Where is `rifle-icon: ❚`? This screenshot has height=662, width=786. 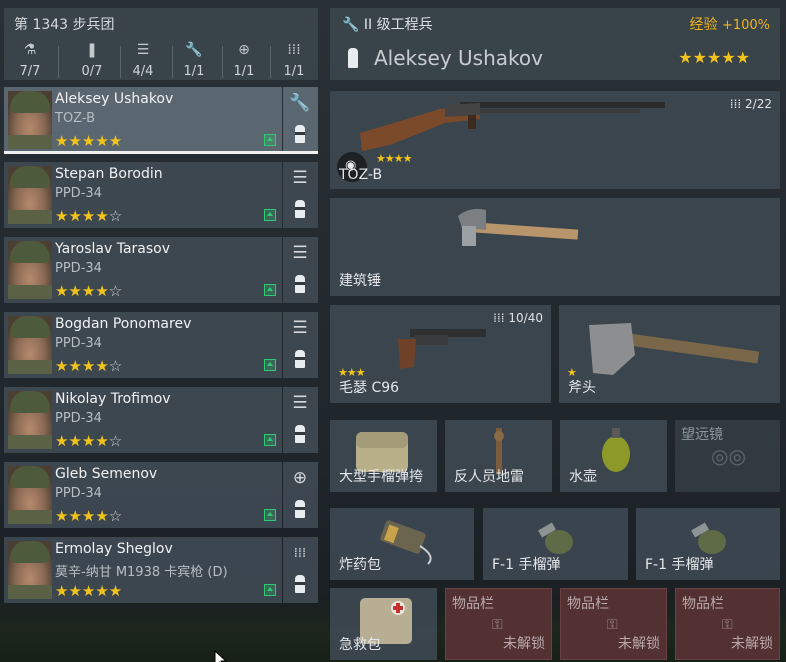
rifle-icon: ❚ is located at coordinates (92, 50).